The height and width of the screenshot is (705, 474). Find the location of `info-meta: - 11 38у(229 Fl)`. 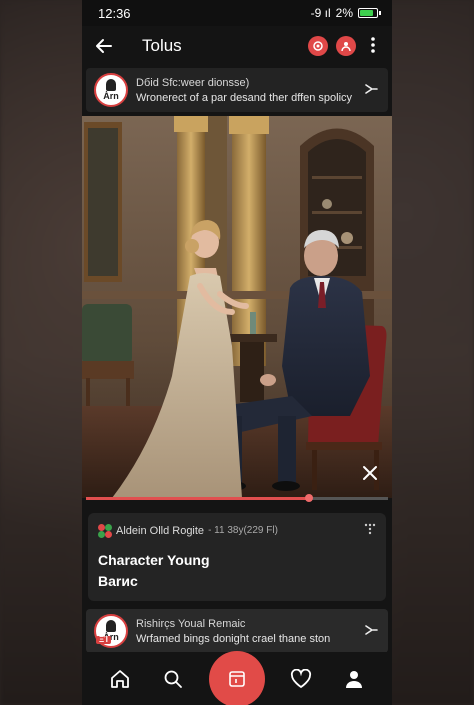

info-meta: - 11 38у(229 Fl) is located at coordinates (243, 530).